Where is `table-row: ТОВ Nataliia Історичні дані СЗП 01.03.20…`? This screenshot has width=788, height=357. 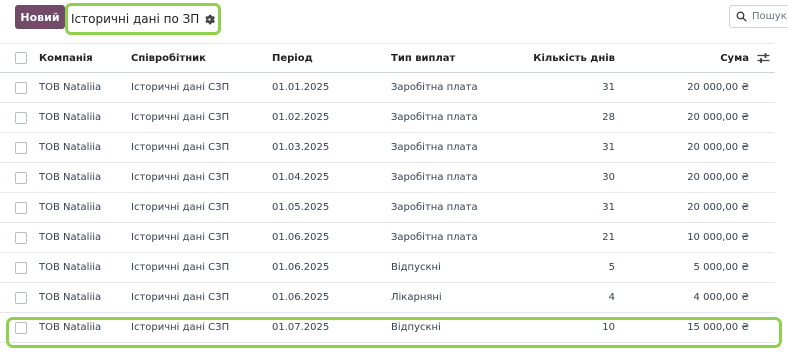
table-row: ТОВ Nataliia Історичні дані СЗП 01.03.20… is located at coordinates (387, 148).